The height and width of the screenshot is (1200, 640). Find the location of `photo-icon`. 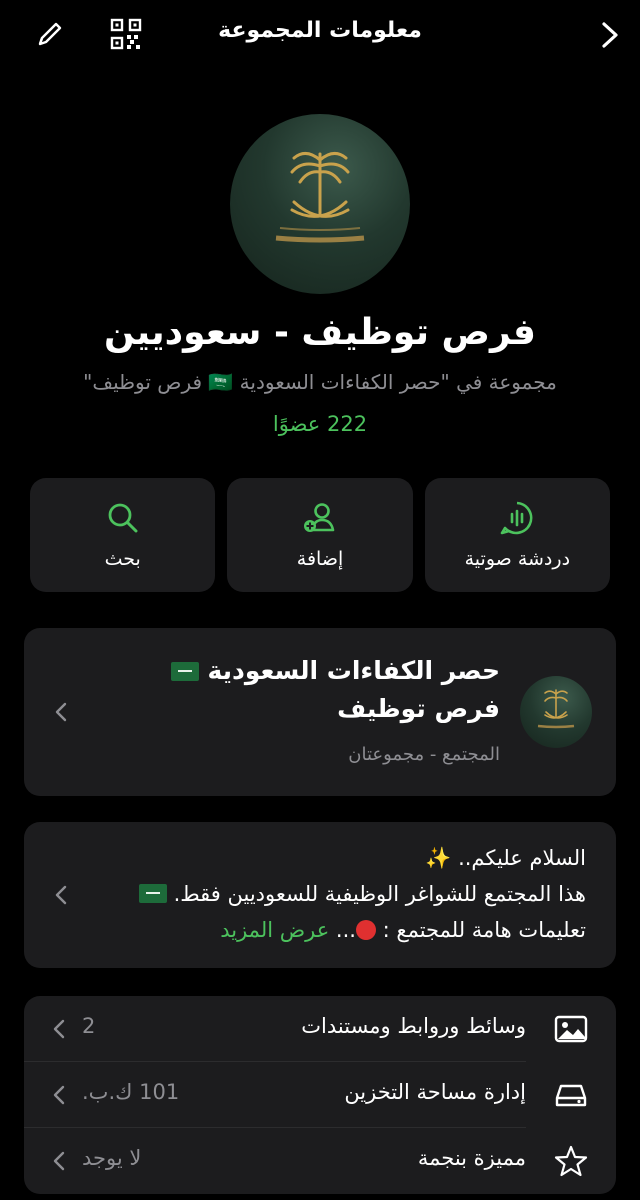

photo-icon is located at coordinates (571, 1029).